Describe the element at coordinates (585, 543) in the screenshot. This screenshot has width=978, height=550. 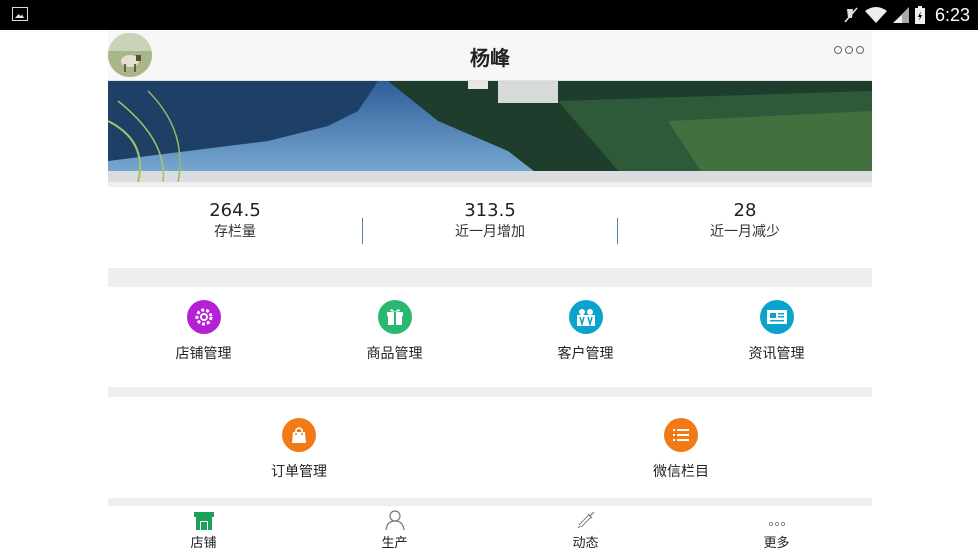
I see `tab-label: 动态` at that location.